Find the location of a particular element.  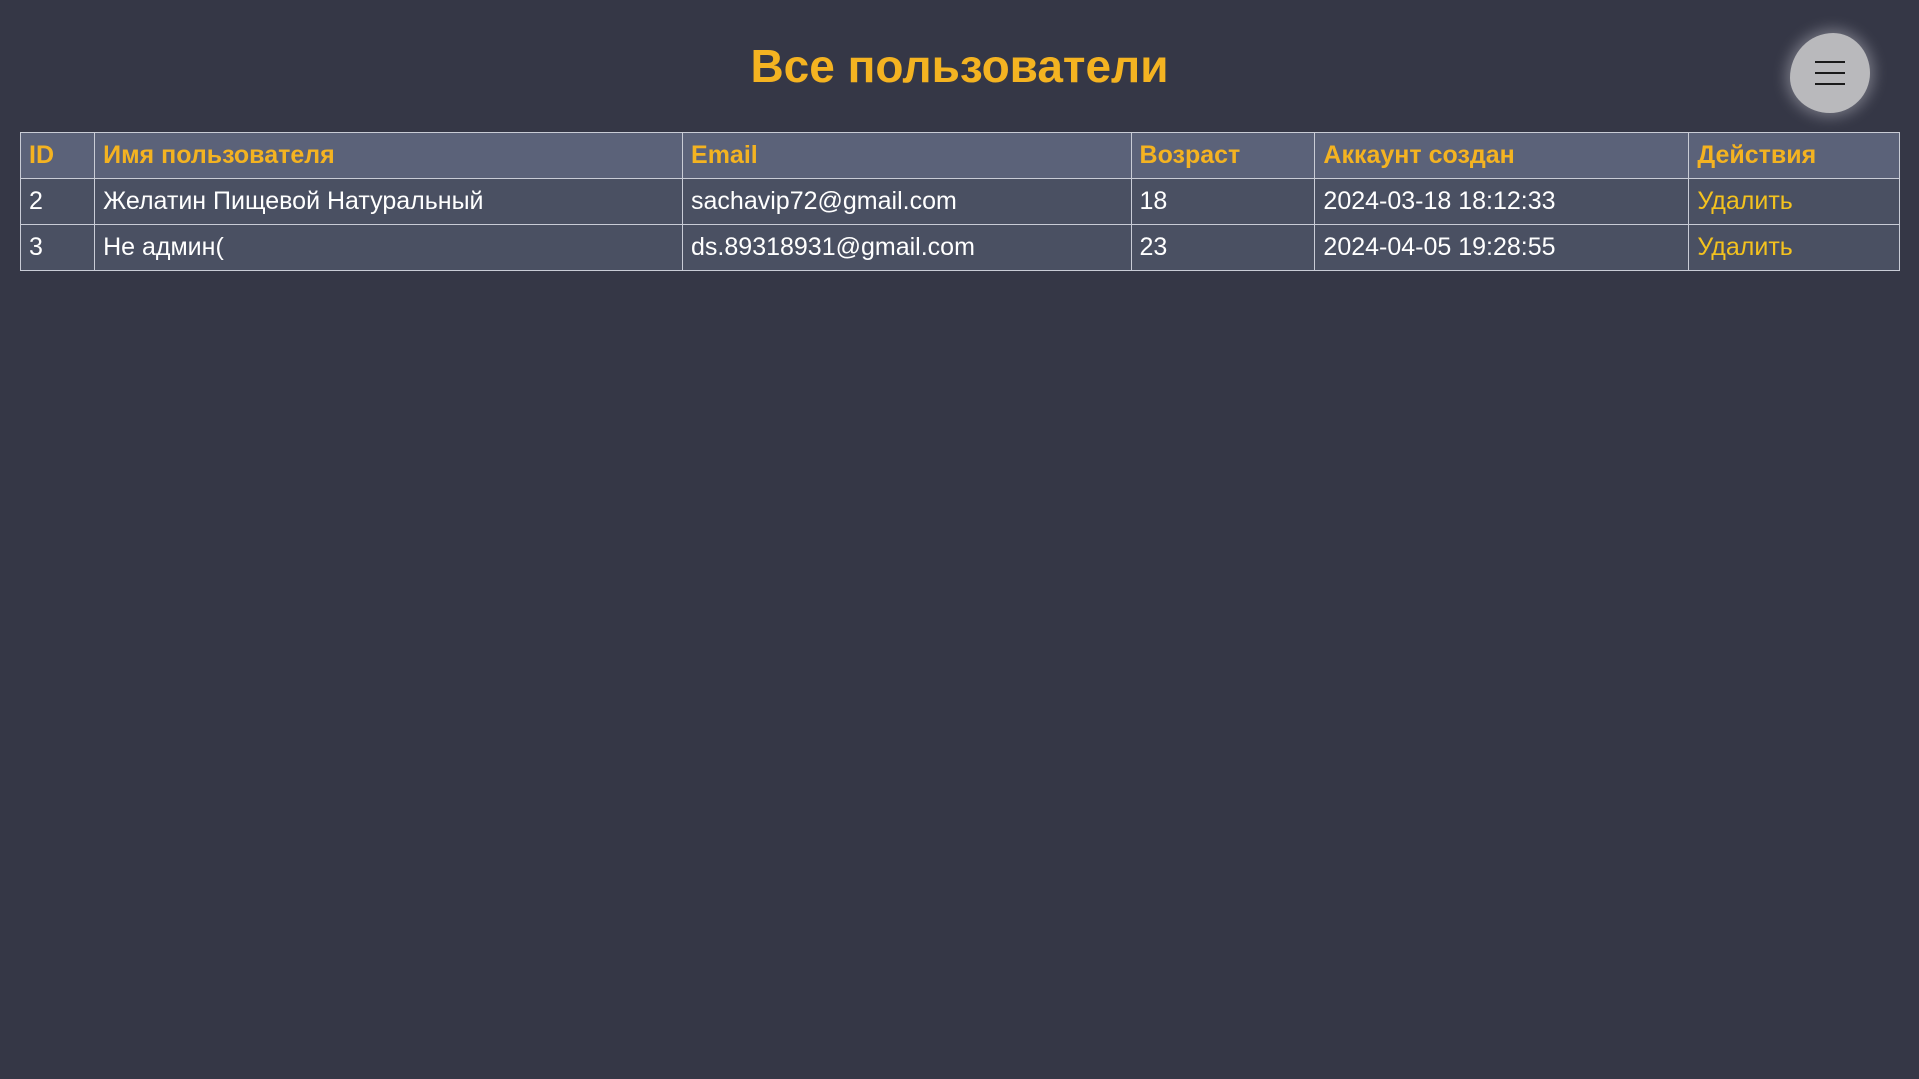

cell-created: 2024-03-18 18:12:33 is located at coordinates (1502, 201).